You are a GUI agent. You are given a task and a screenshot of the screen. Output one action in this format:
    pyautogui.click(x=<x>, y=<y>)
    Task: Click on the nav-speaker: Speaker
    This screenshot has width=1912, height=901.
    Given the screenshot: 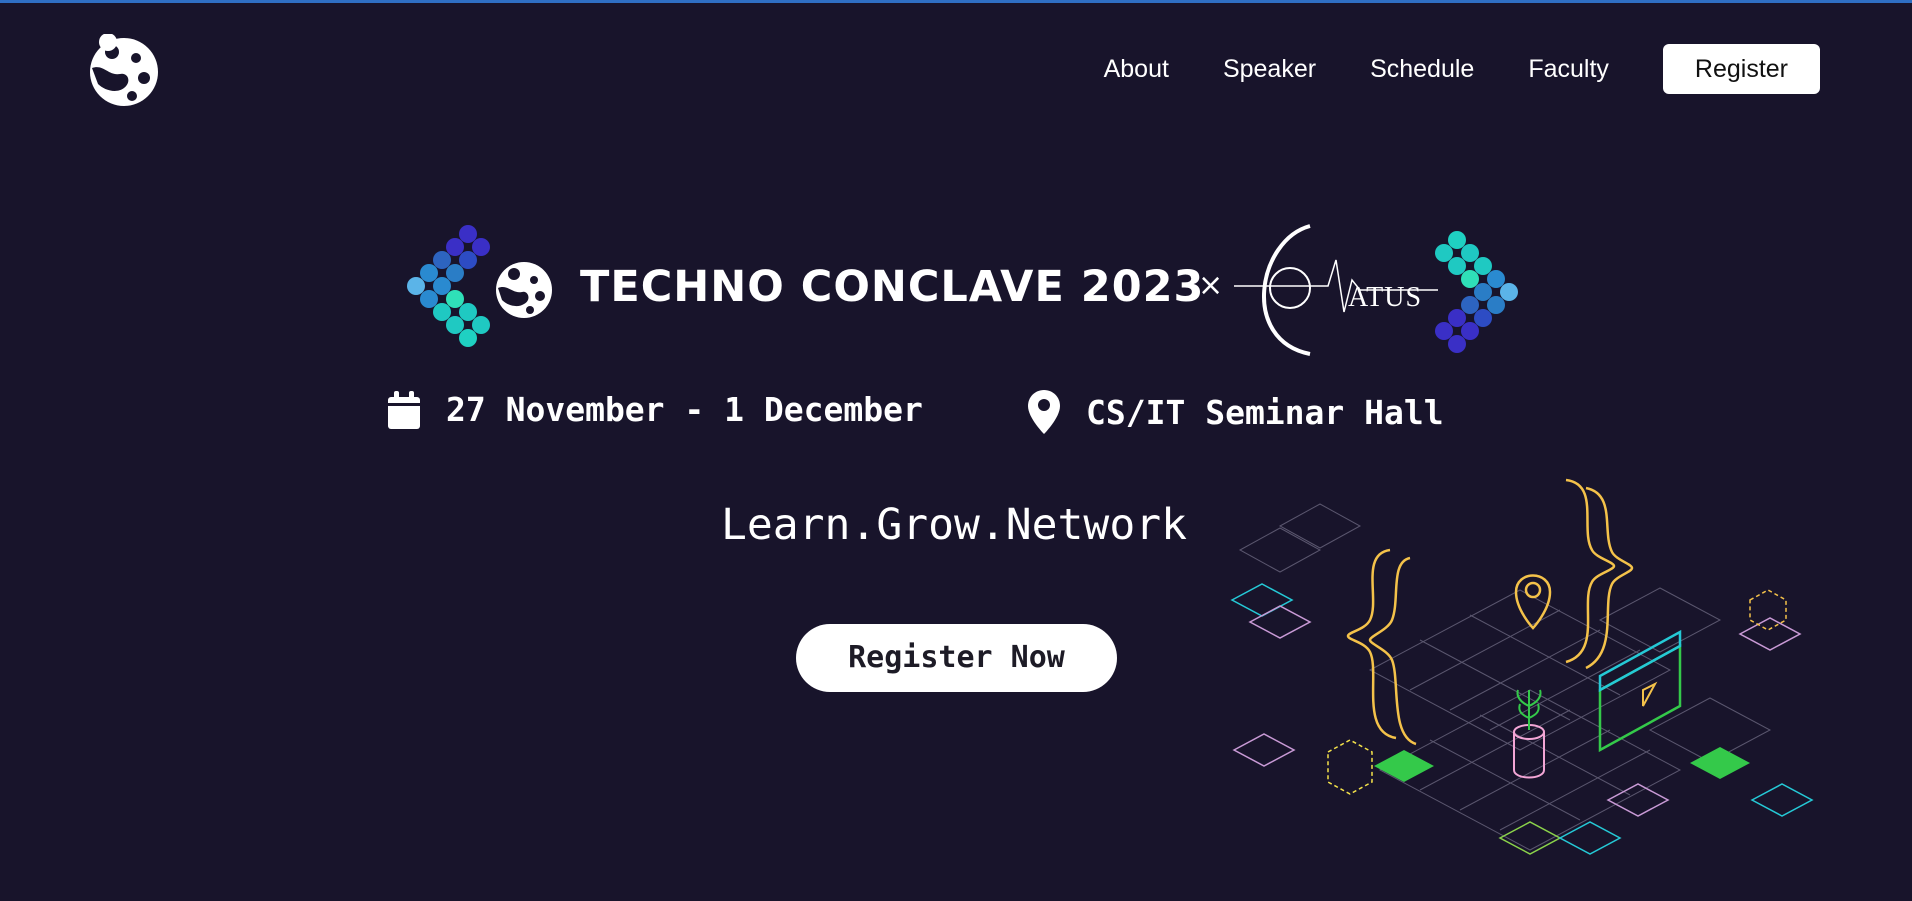 What is the action you would take?
    pyautogui.click(x=1269, y=69)
    